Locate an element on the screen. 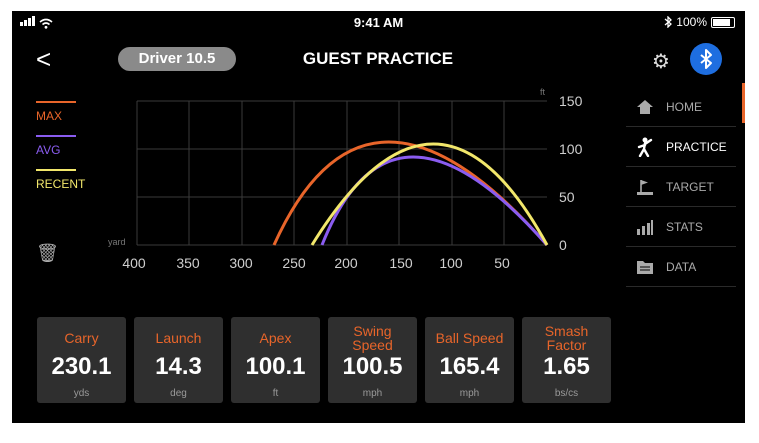 This screenshot has width=759, height=443. active-tab-indicator is located at coordinates (743, 103).